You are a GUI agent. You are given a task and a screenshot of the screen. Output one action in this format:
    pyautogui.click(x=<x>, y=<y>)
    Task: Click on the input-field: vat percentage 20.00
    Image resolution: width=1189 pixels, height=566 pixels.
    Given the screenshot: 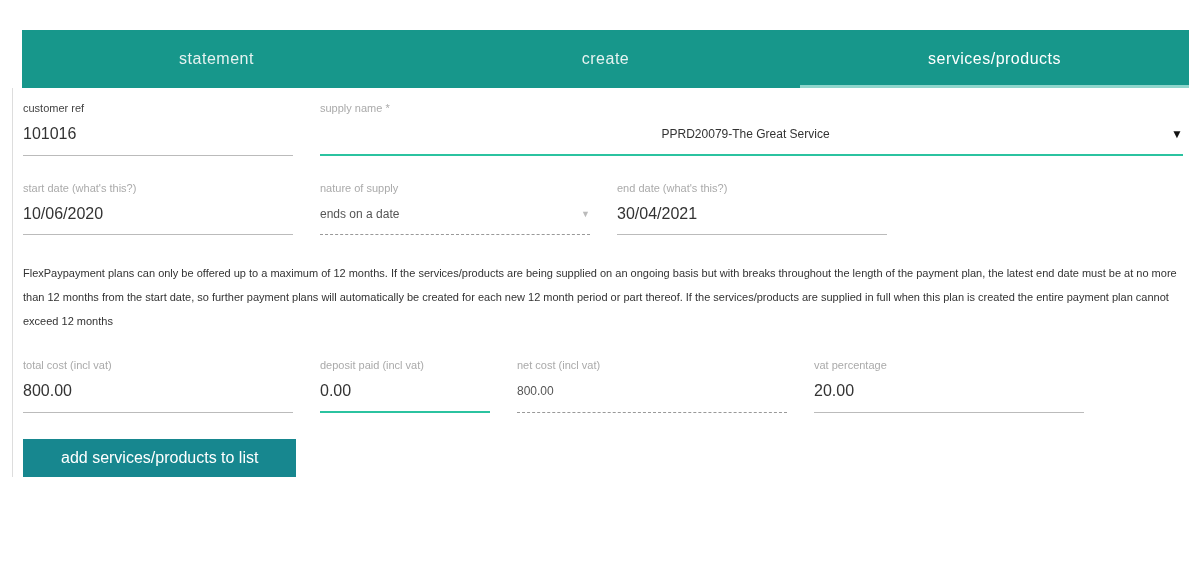 What is the action you would take?
    pyautogui.click(x=949, y=386)
    